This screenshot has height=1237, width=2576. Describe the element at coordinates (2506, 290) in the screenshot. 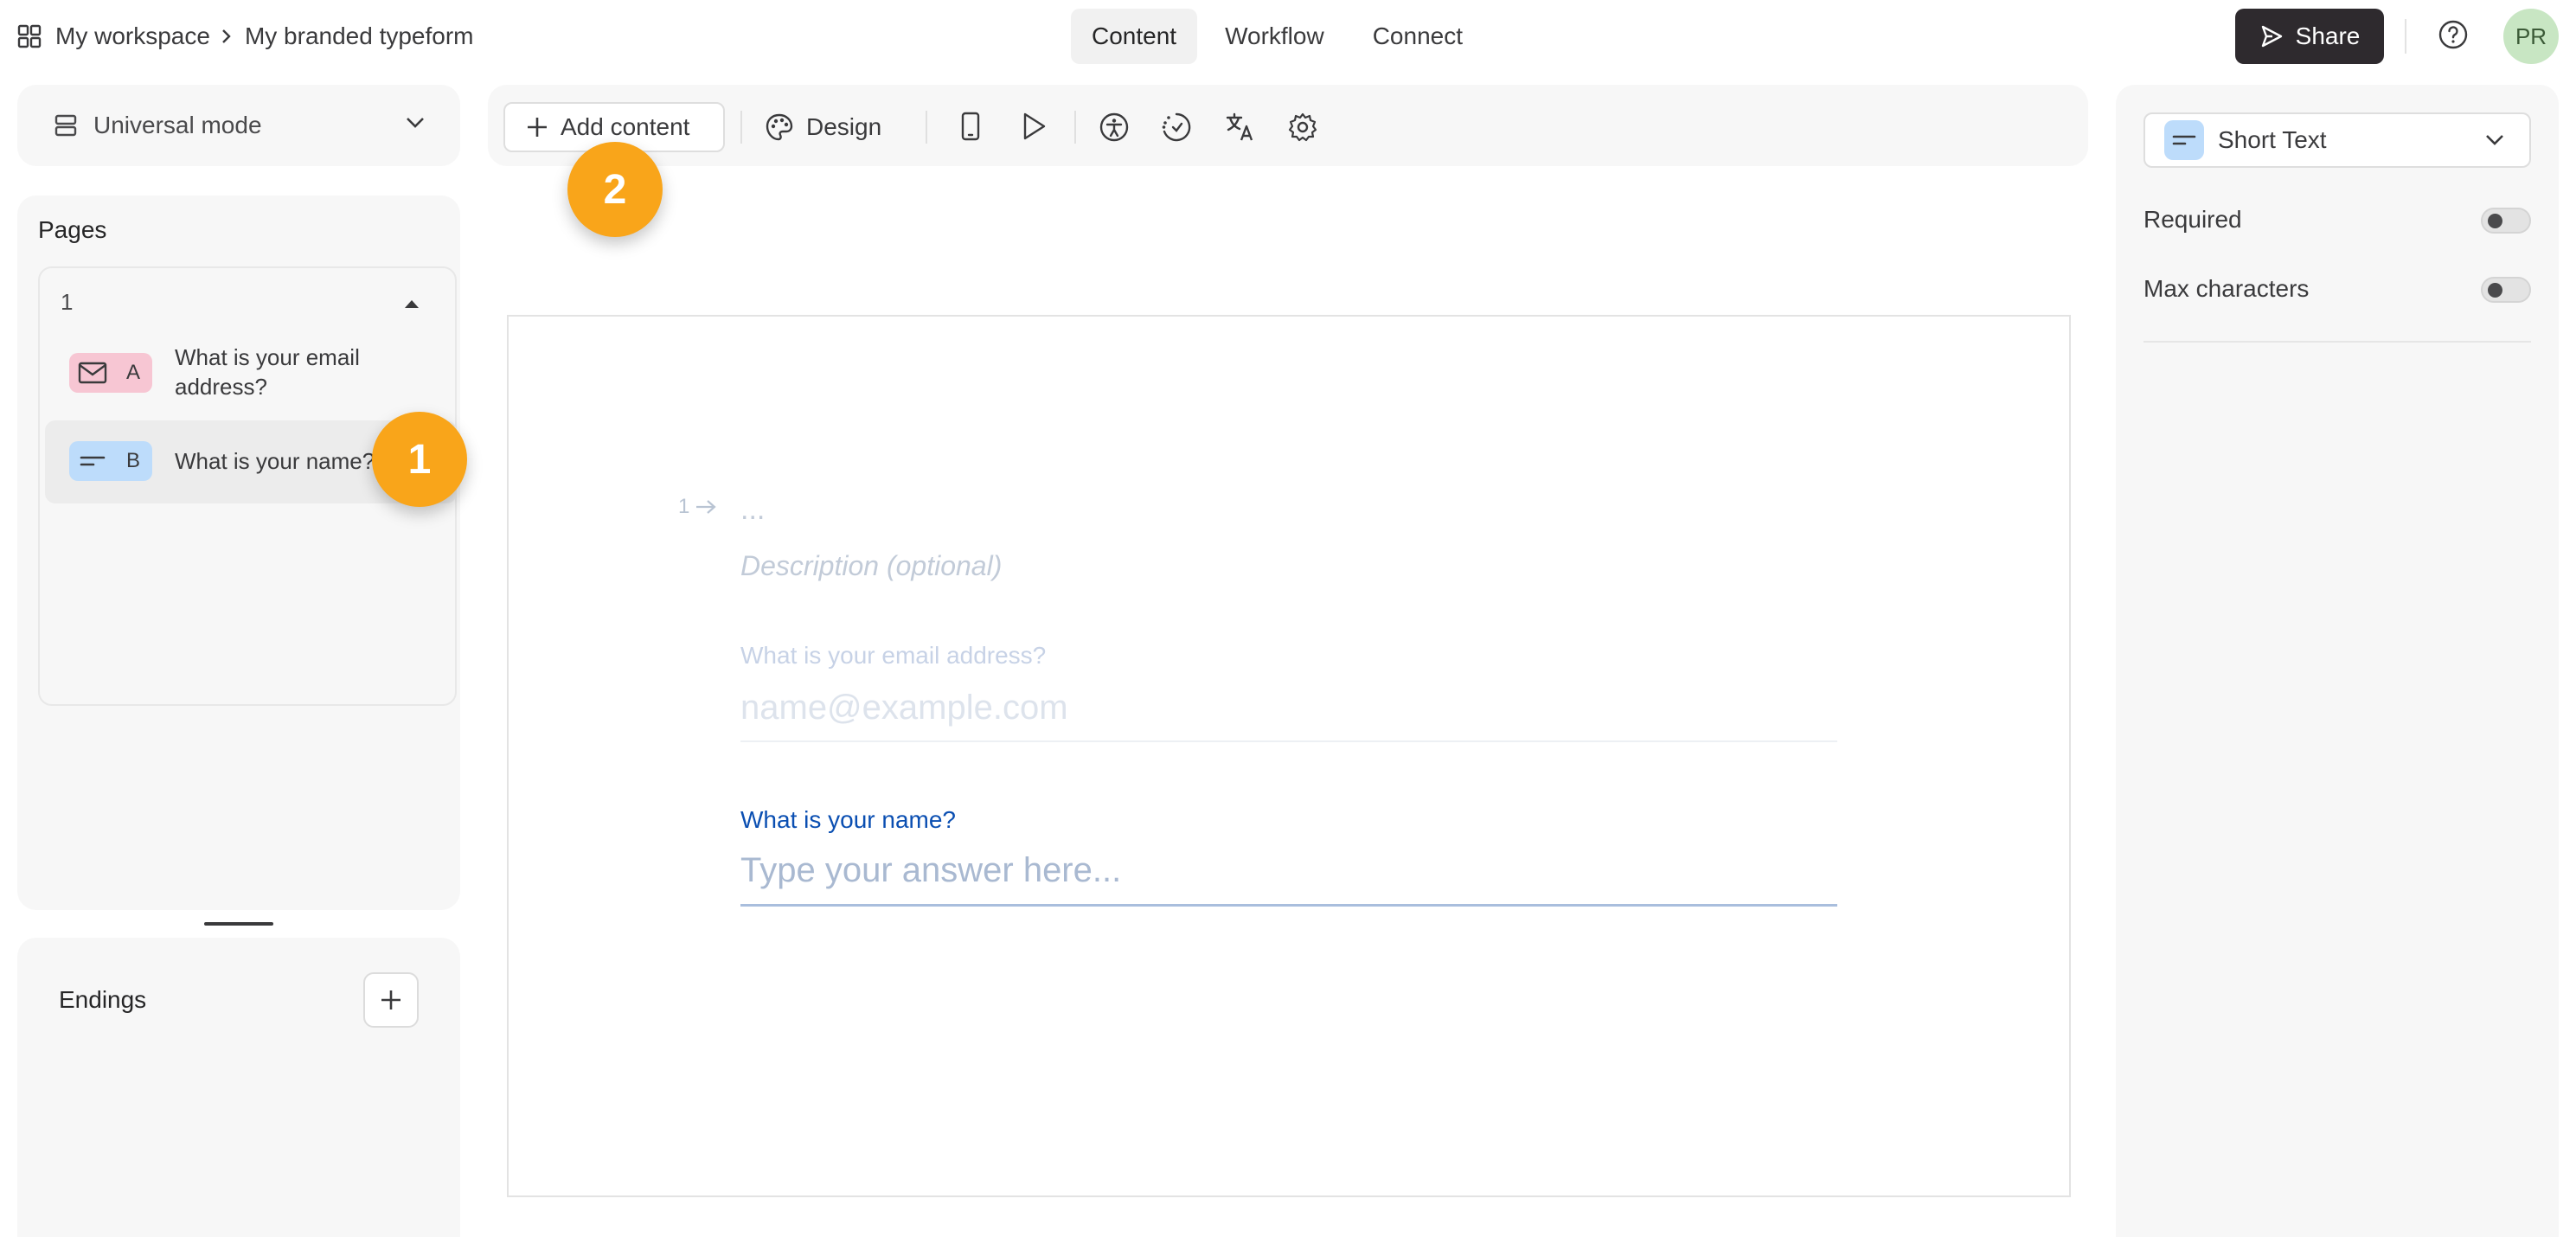

I see `max-characters-toggle` at that location.